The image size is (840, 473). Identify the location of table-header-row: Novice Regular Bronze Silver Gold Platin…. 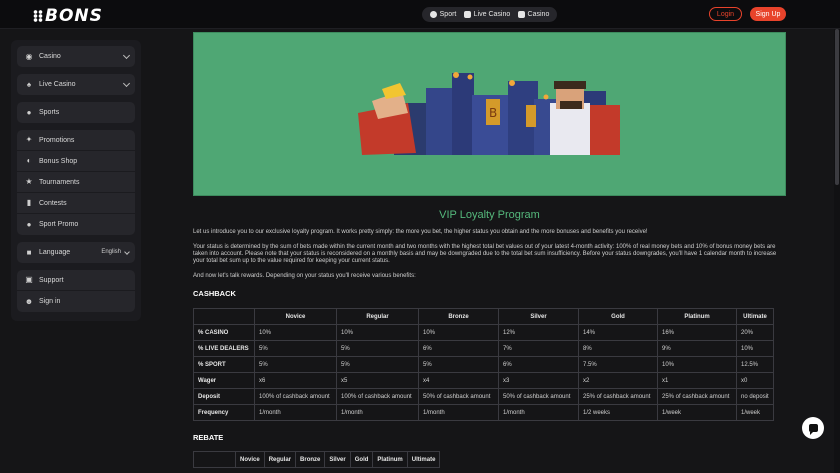
(317, 459).